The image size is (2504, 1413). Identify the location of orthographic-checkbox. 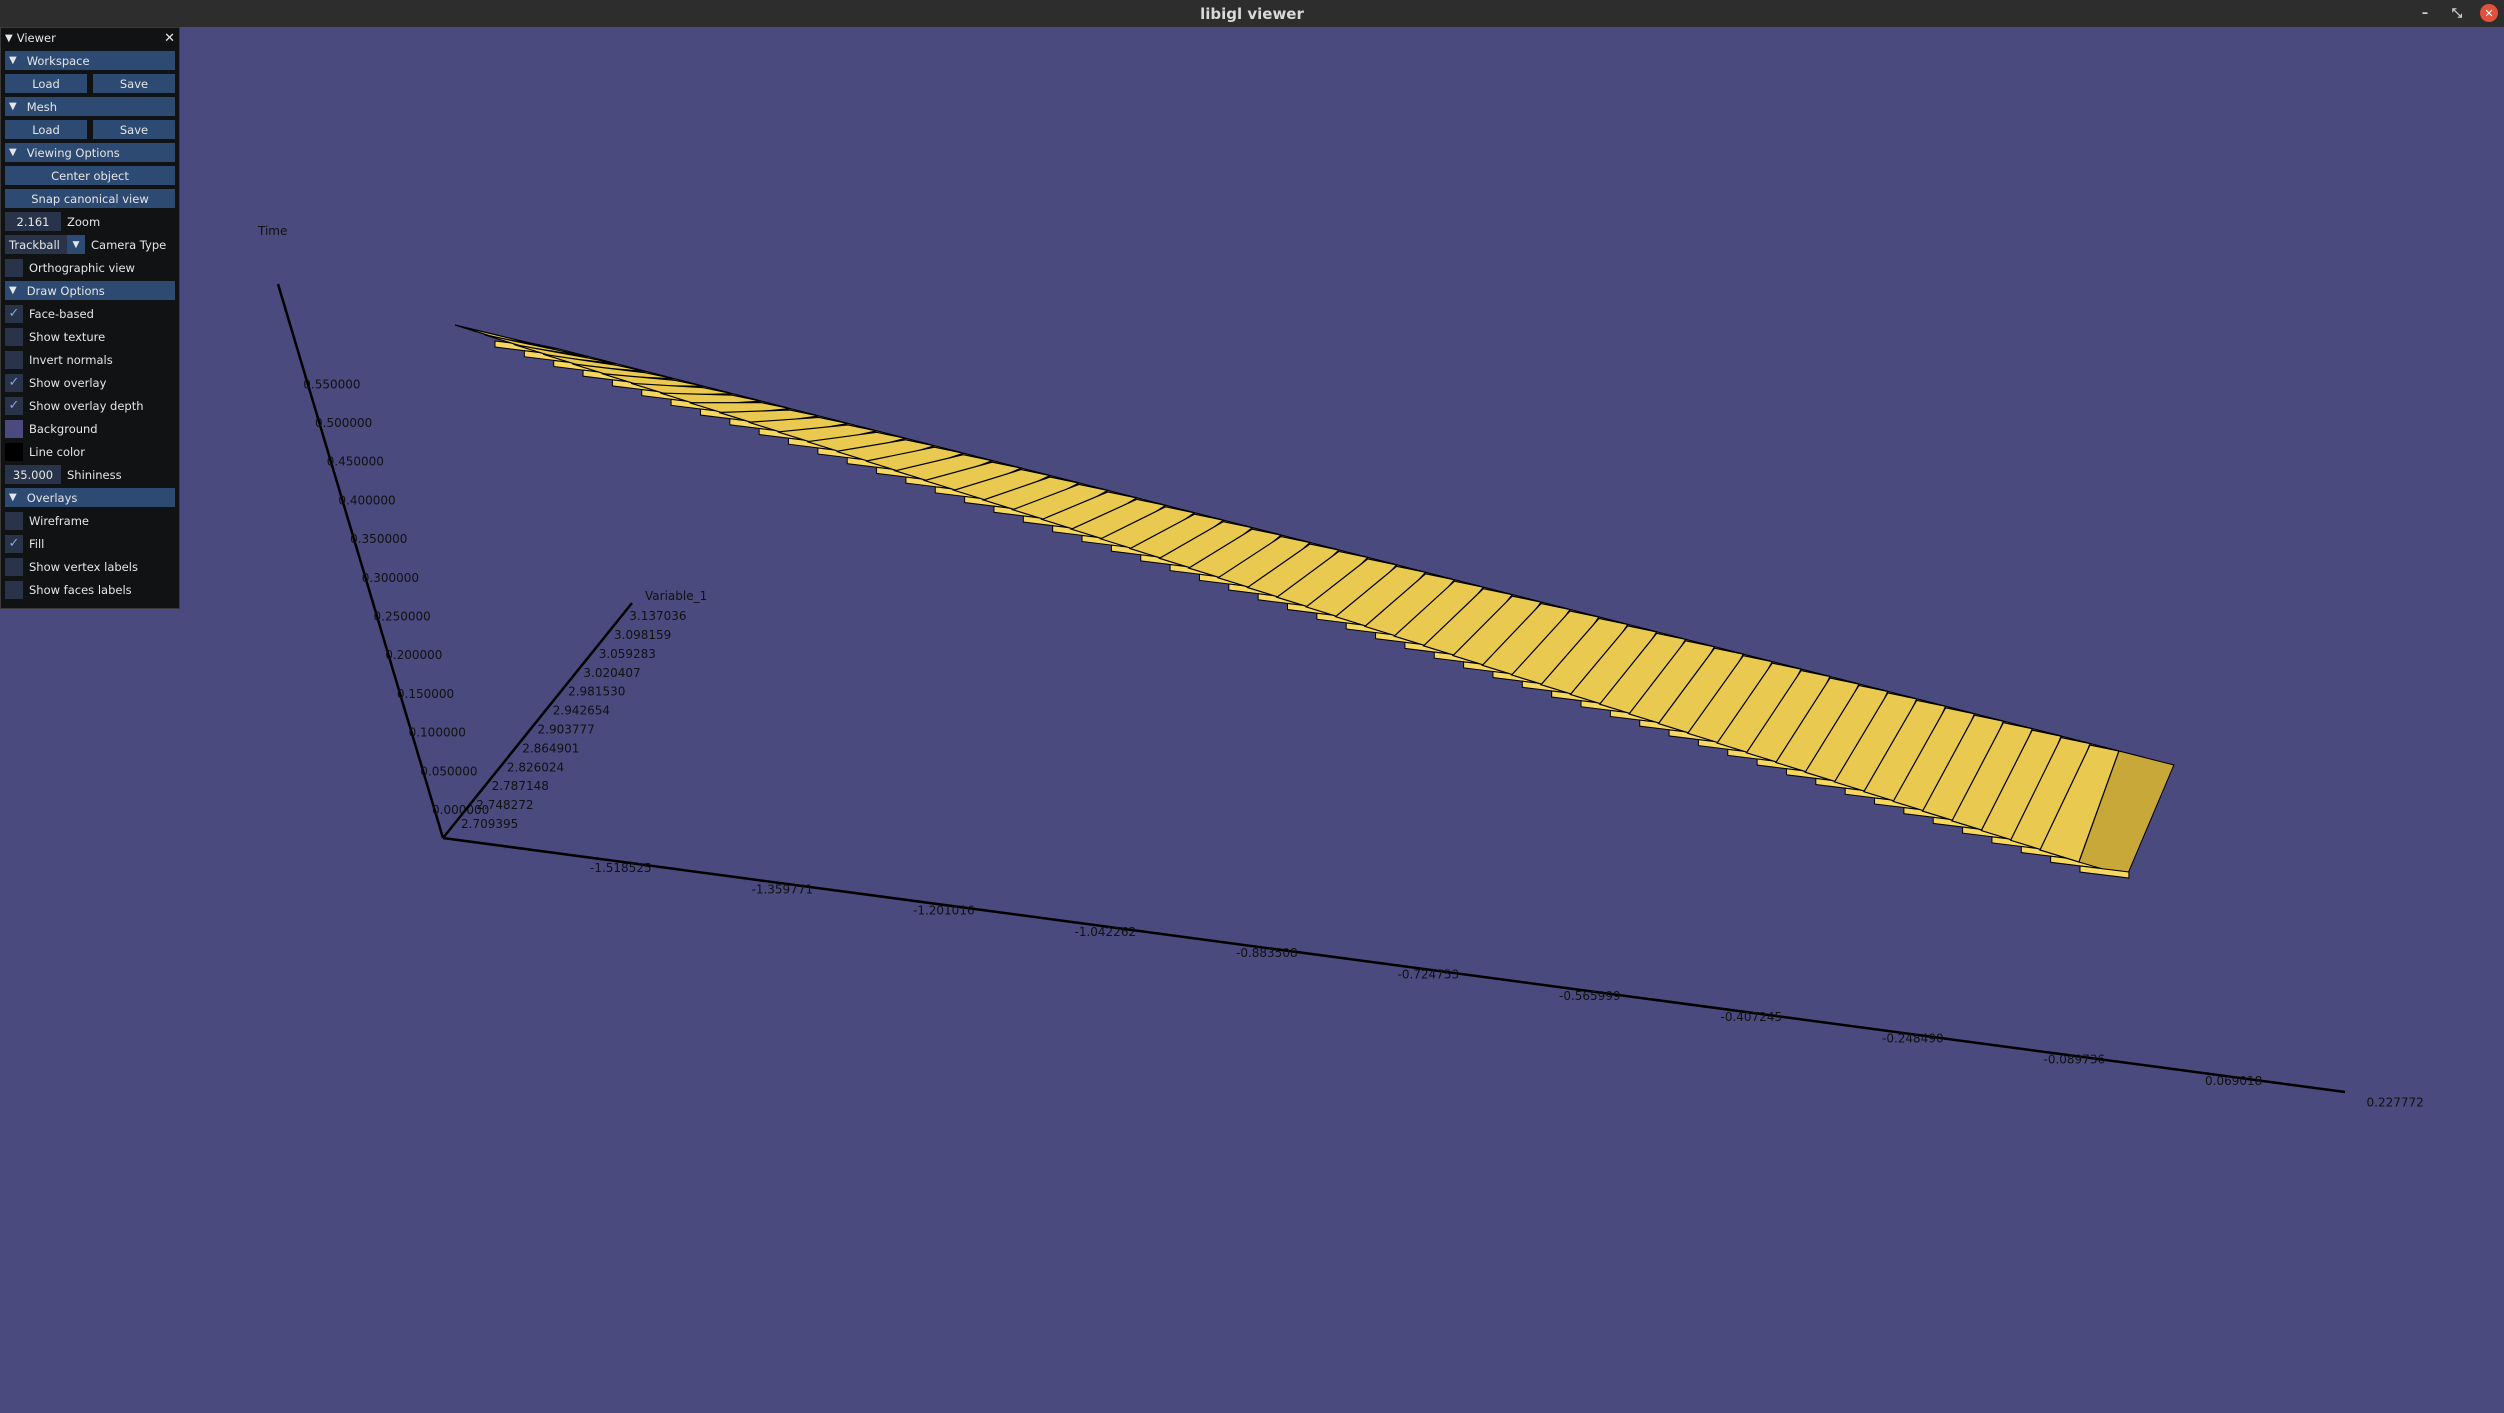
(14, 267).